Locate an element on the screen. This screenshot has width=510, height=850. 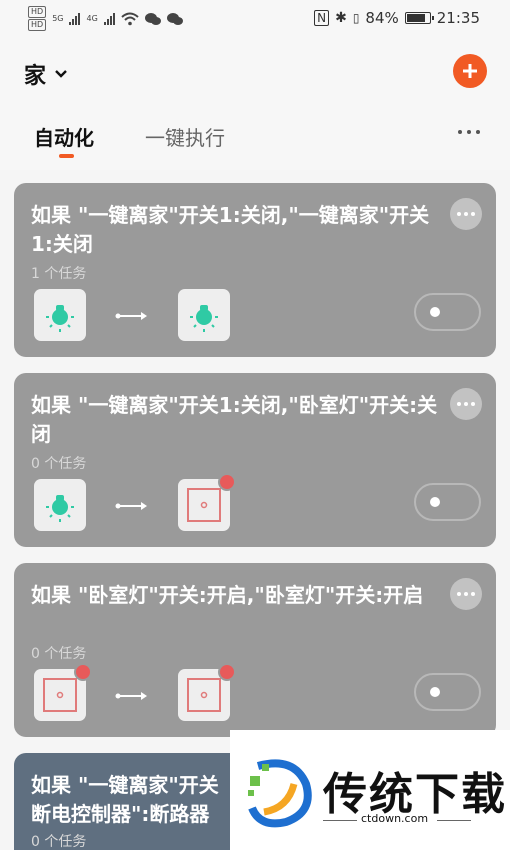
status-left: HD HD 5G 4G is located at coordinates (105, 18).